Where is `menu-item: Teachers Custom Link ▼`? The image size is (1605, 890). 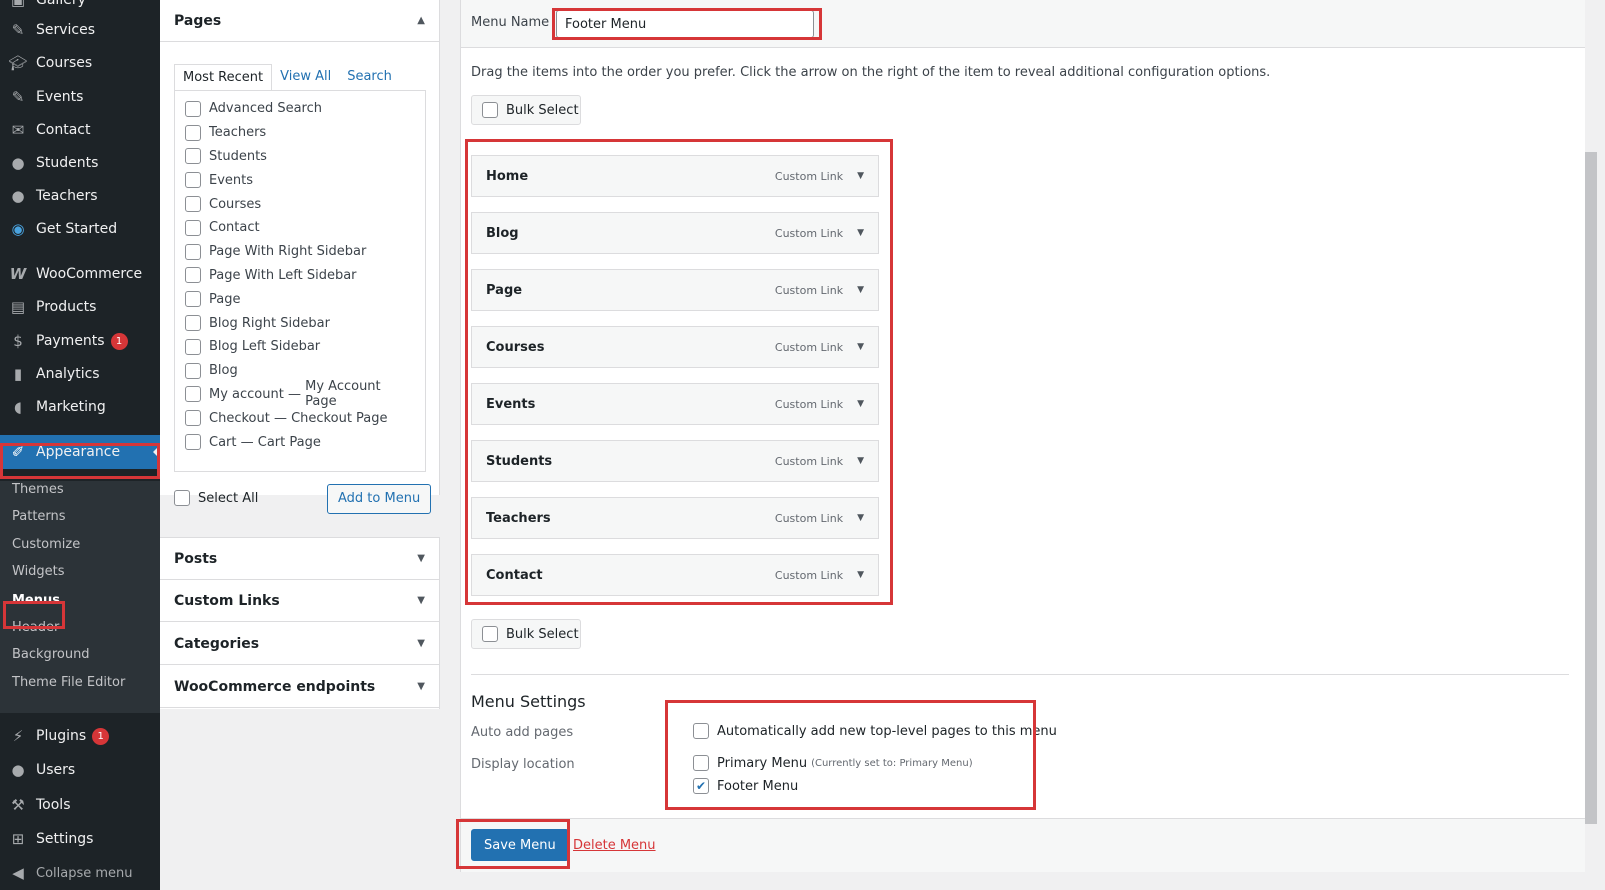
menu-item: Teachers Custom Link ▼ is located at coordinates (675, 518).